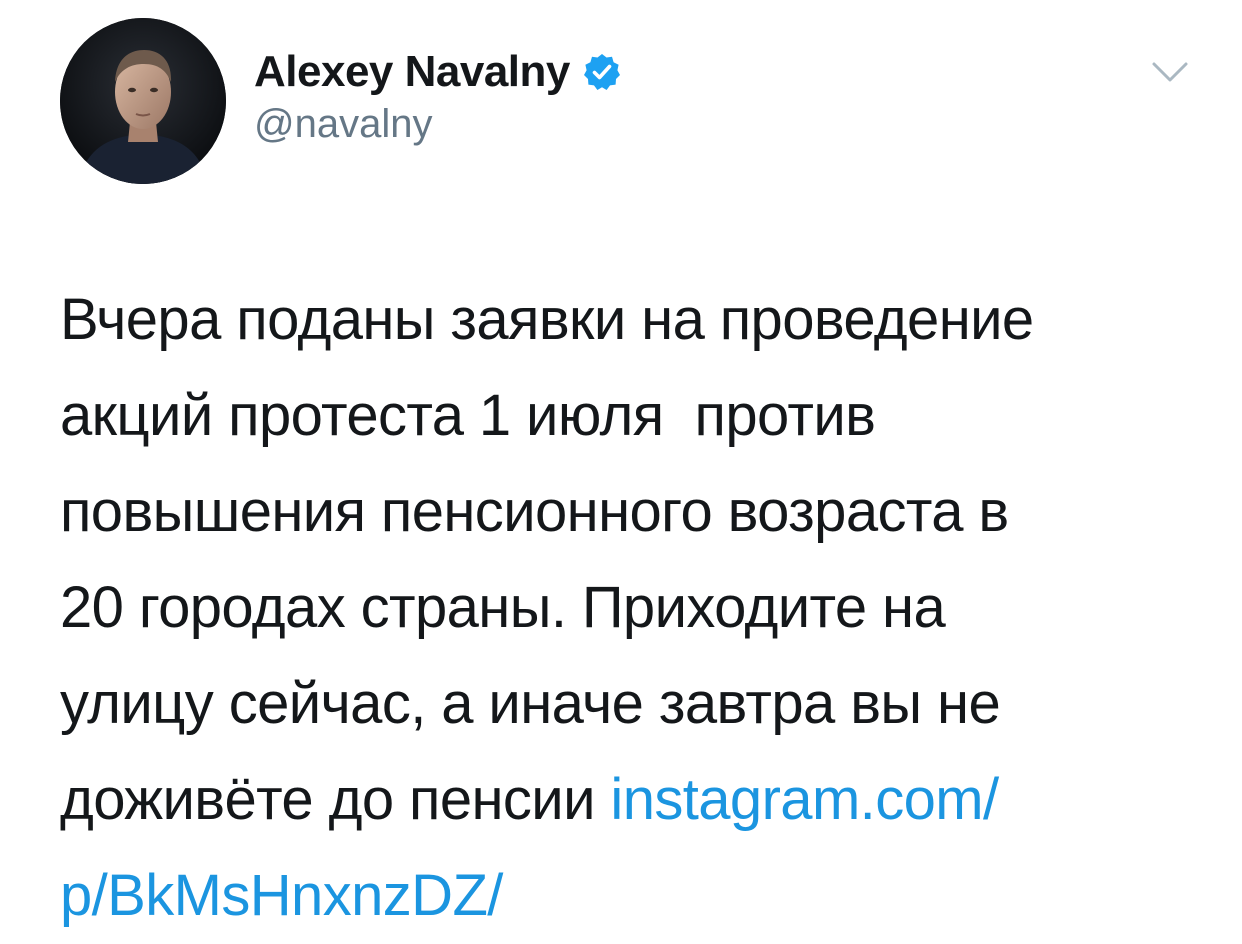 Image resolution: width=1242 pixels, height=944 pixels. I want to click on chevron-down-icon, so click(1170, 72).